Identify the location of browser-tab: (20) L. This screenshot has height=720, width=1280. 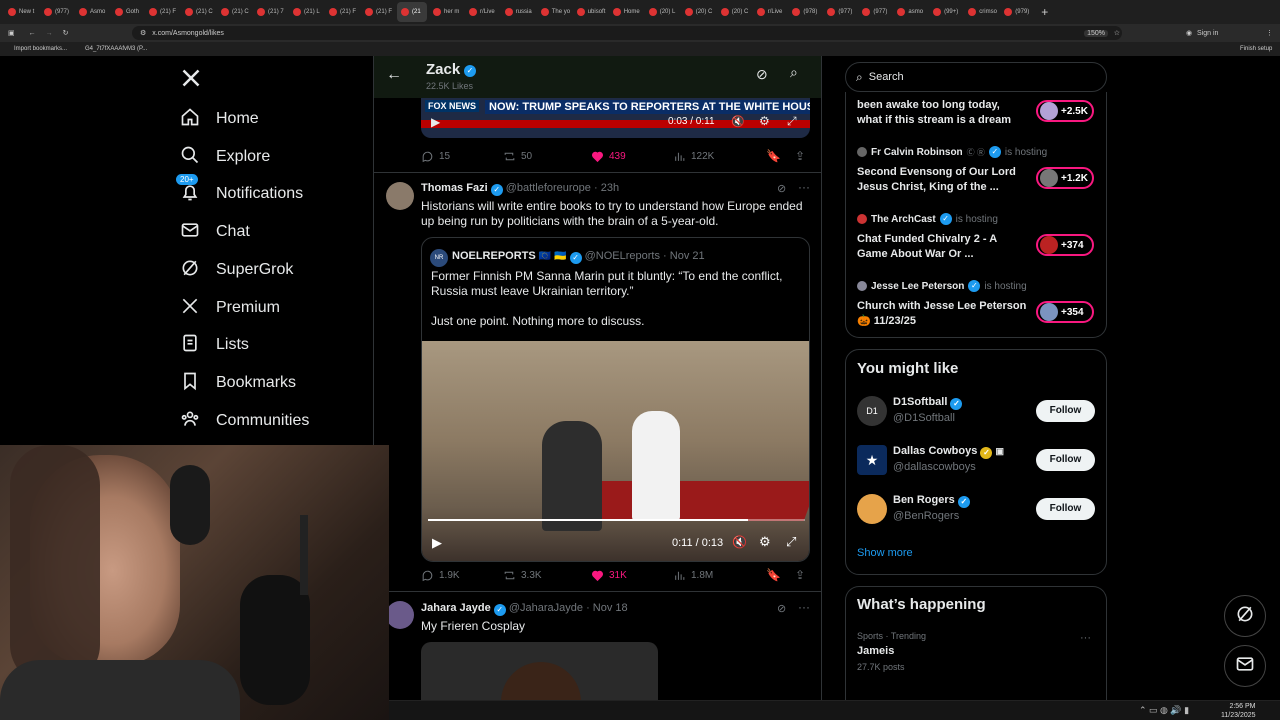
(662, 12).